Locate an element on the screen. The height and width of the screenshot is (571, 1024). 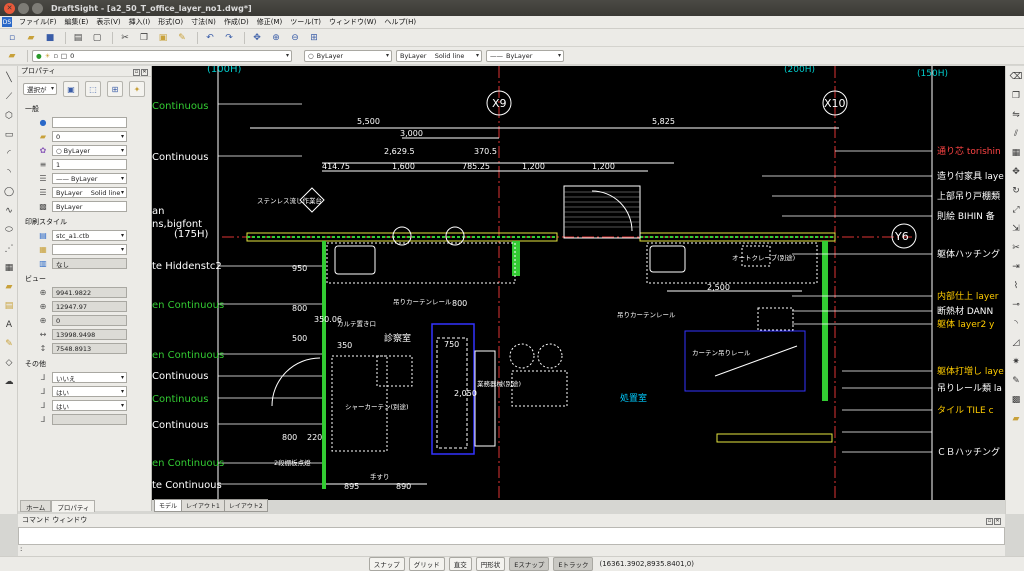
polar-toggle: 円形状 is located at coordinates (490, 564).